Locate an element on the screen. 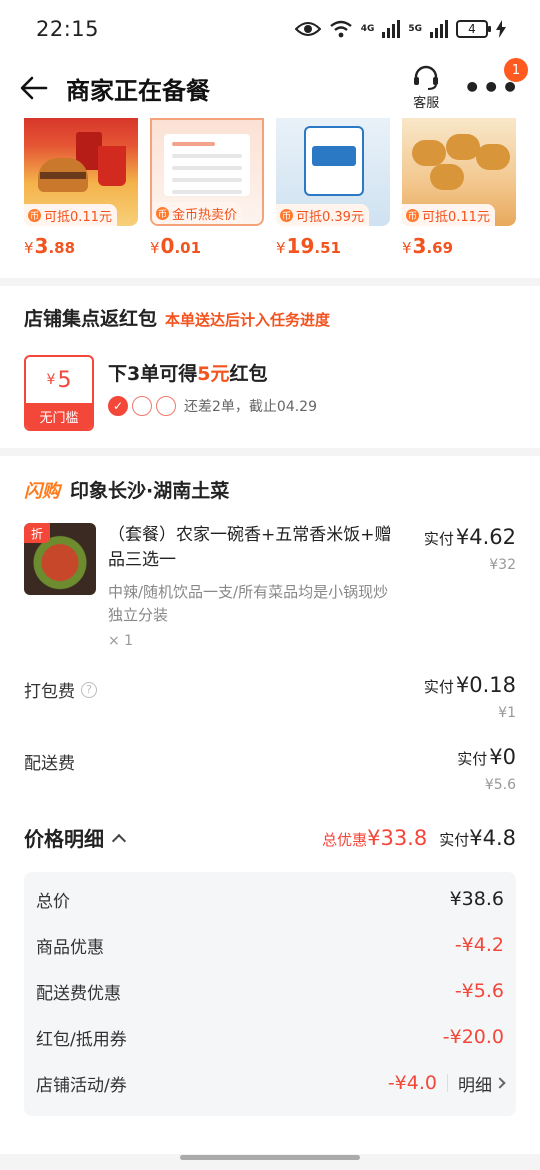 The image size is (540, 1170). breakdown-row: 总价 ¥38.6 is located at coordinates (270, 899).